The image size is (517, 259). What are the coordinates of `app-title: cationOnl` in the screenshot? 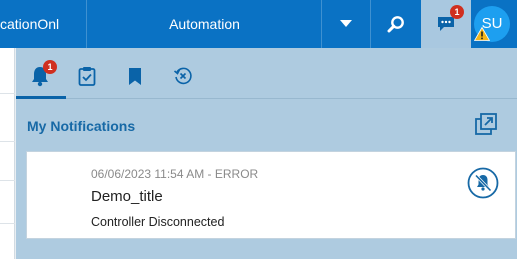 It's located at (43, 24).